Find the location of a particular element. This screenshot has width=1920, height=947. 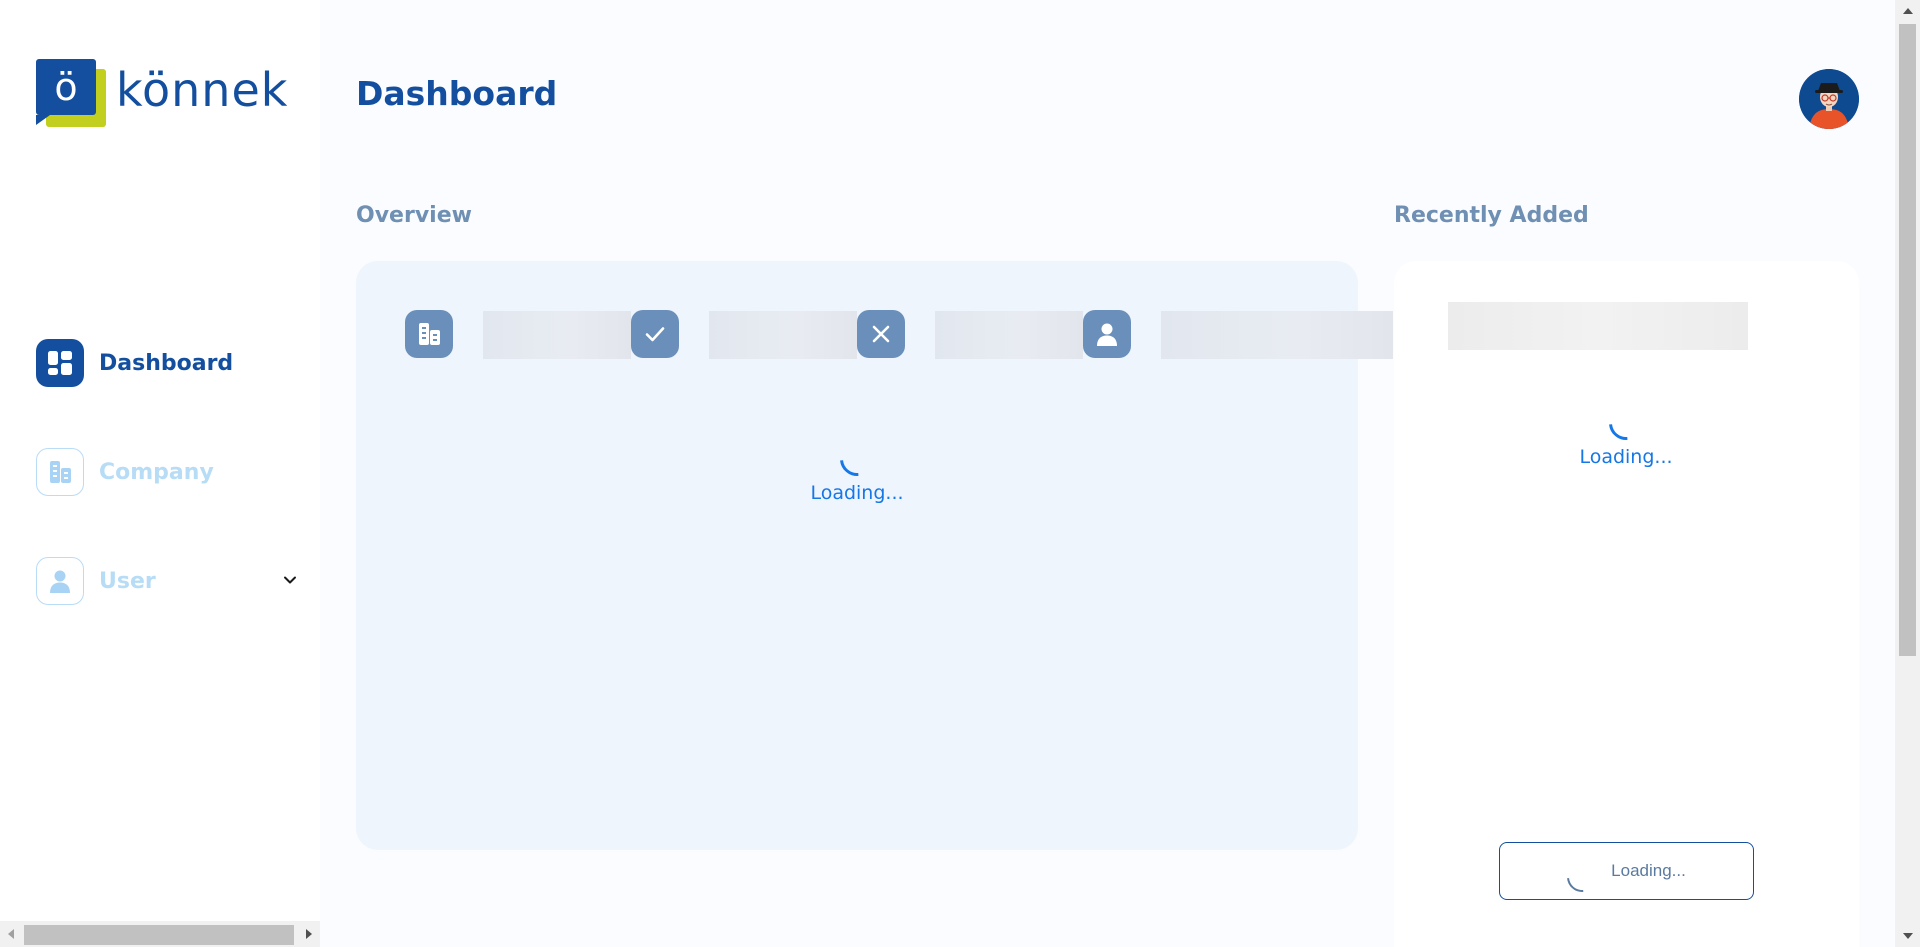

vertical-scrollbar is located at coordinates (1907, 473).